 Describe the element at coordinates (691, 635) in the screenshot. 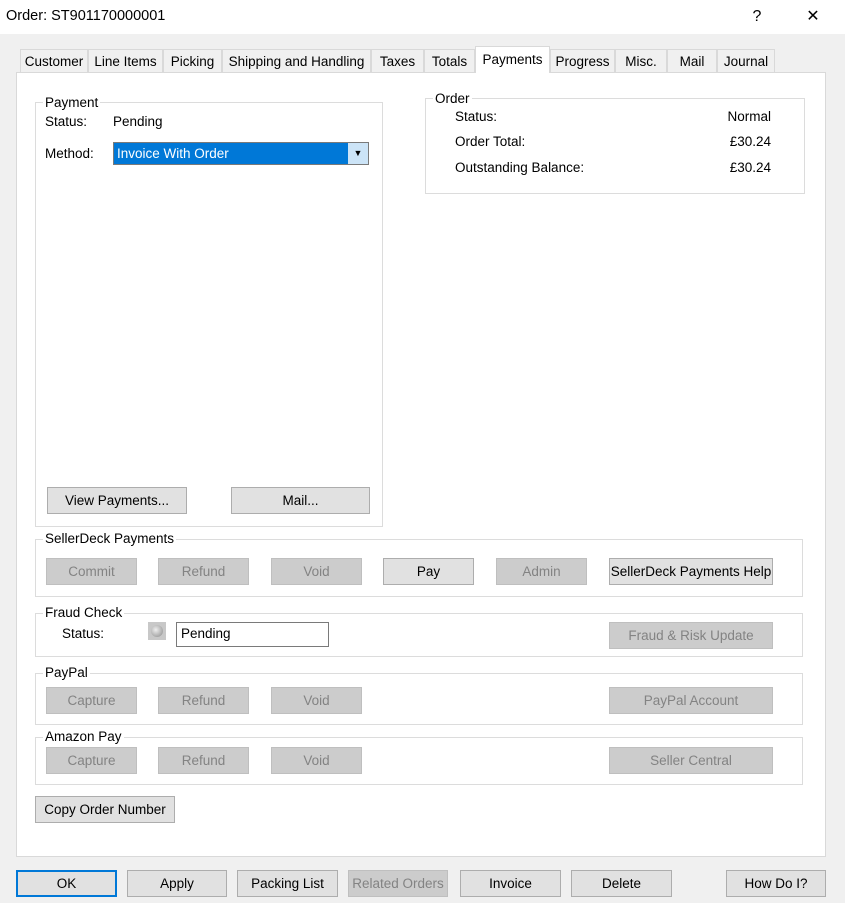

I see `fraud-risk-update-button: Fraud & Risk Update` at that location.